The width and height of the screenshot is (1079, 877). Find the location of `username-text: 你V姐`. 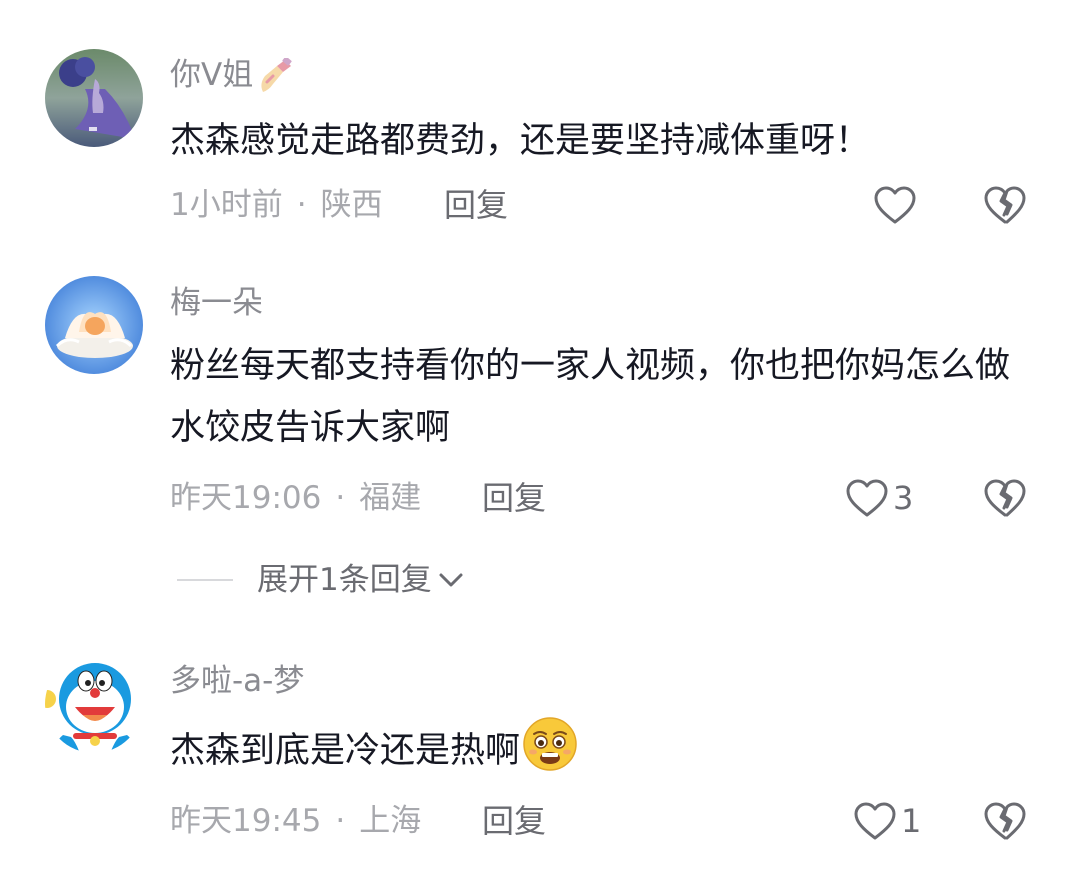

username-text: 你V姐 is located at coordinates (211, 75).